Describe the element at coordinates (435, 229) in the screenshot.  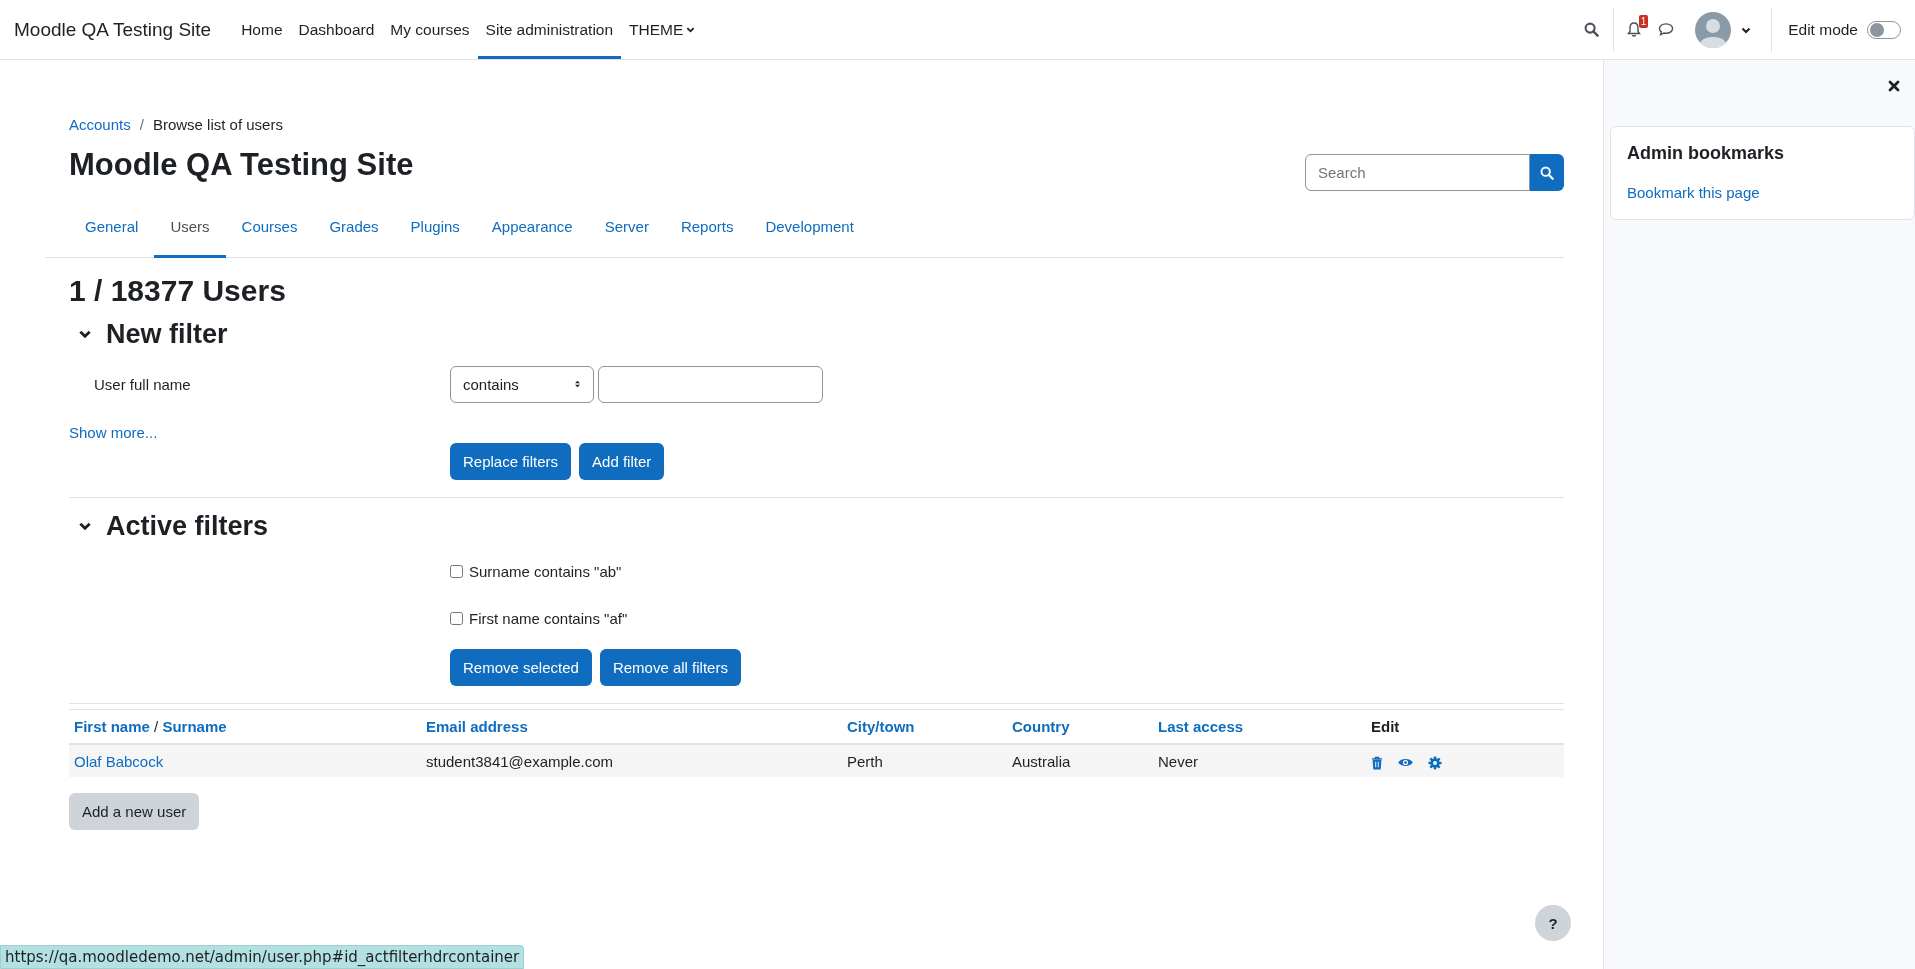
I see `tab: Plugins` at that location.